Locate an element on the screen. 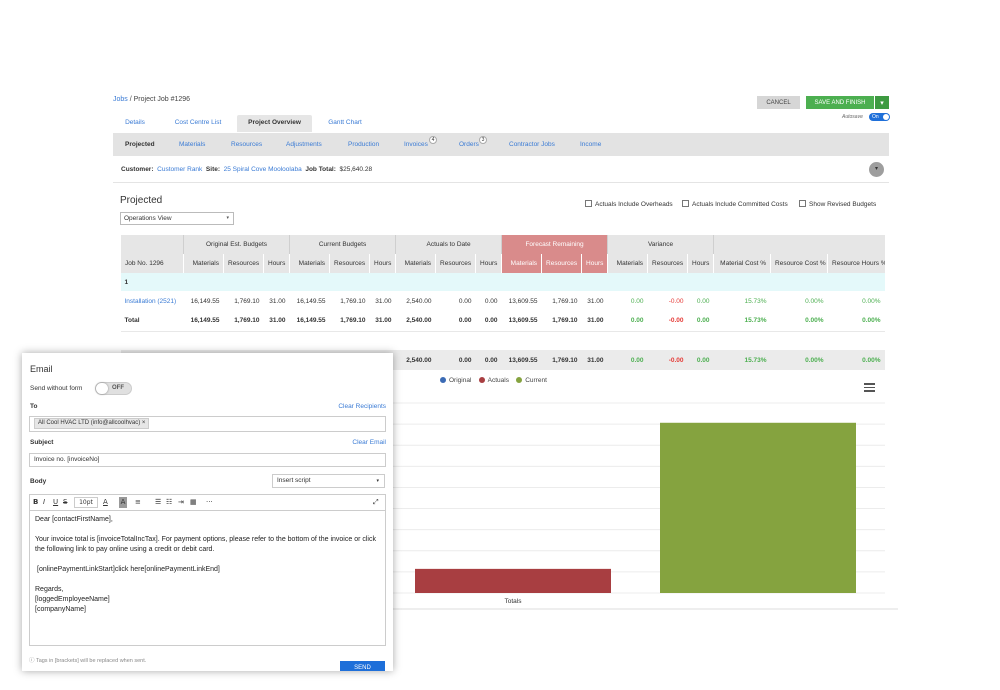 The image size is (1000, 690). indent-button: ⇥ is located at coordinates (181, 502).